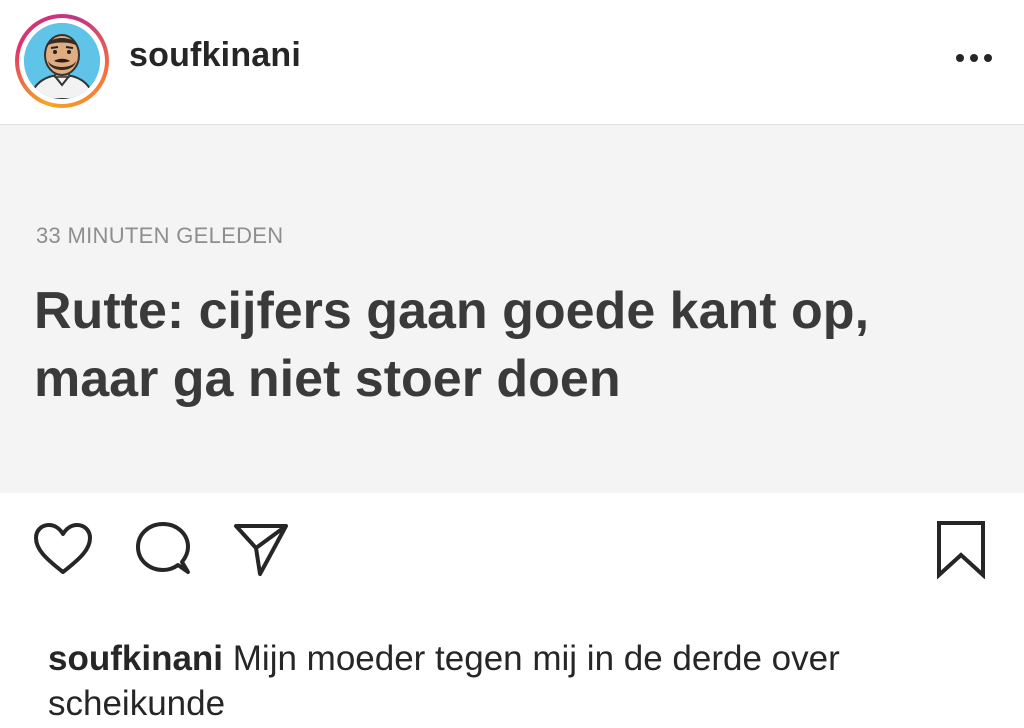 Image resolution: width=1024 pixels, height=728 pixels. I want to click on header-username: soufkinani, so click(215, 55).